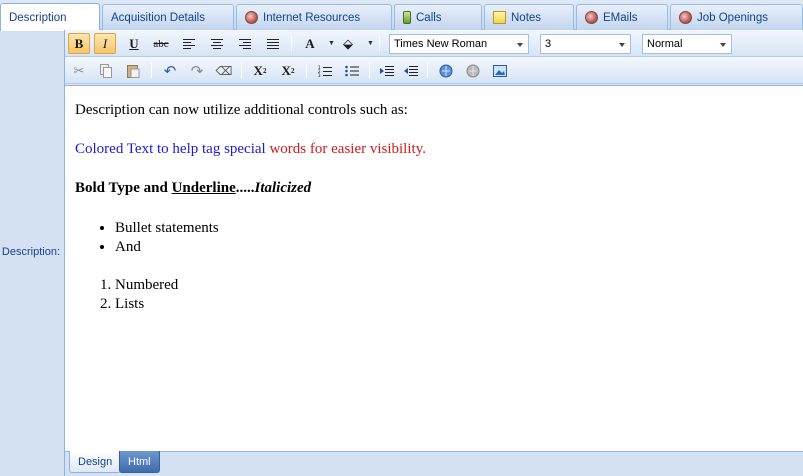 The width and height of the screenshot is (803, 476). I want to click on bold-button: B, so click(79, 43).